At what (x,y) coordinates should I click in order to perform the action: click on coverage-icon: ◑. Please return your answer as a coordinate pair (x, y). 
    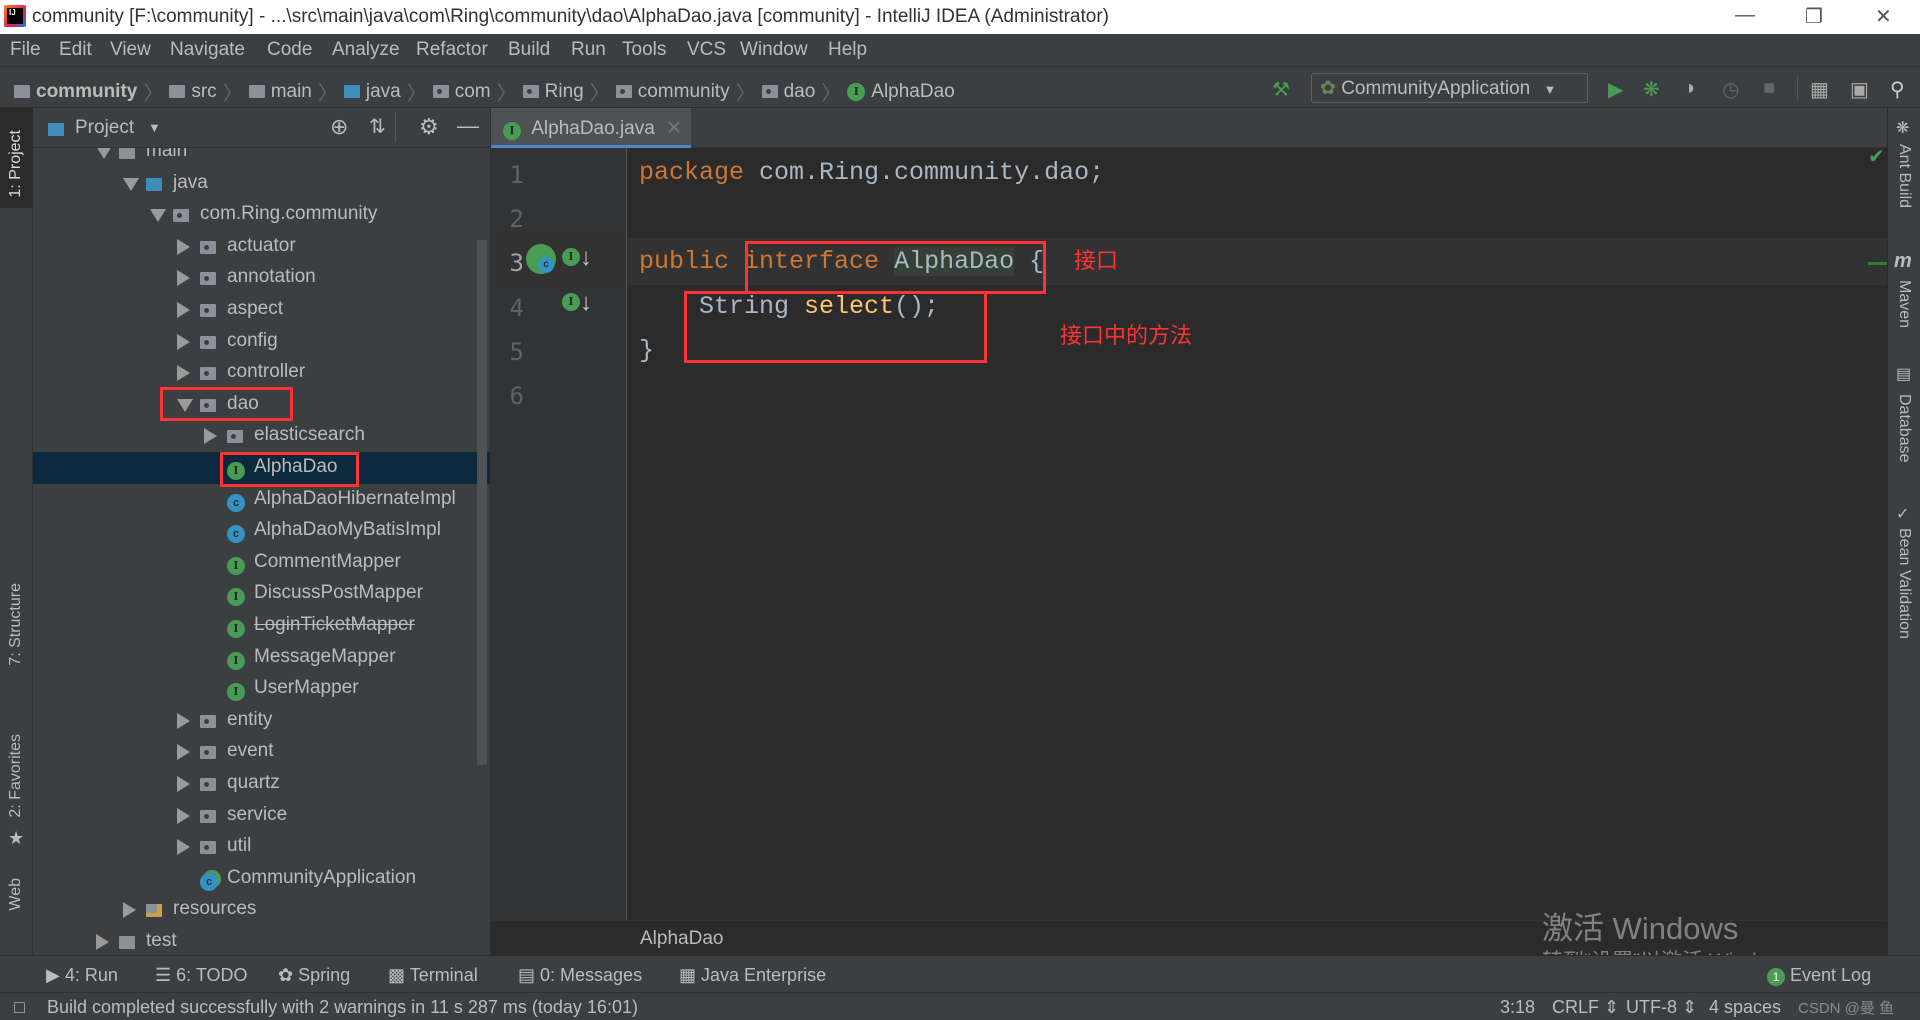
    Looking at the image, I should click on (1689, 88).